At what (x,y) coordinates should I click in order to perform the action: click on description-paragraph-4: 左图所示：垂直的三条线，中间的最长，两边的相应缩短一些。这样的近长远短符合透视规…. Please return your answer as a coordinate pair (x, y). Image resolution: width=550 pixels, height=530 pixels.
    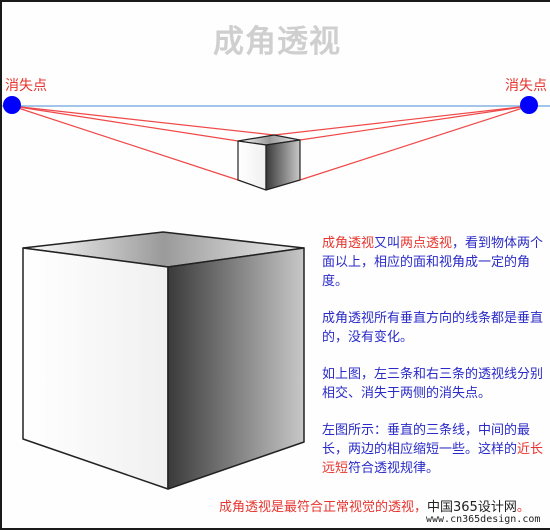
    Looking at the image, I should click on (434, 449).